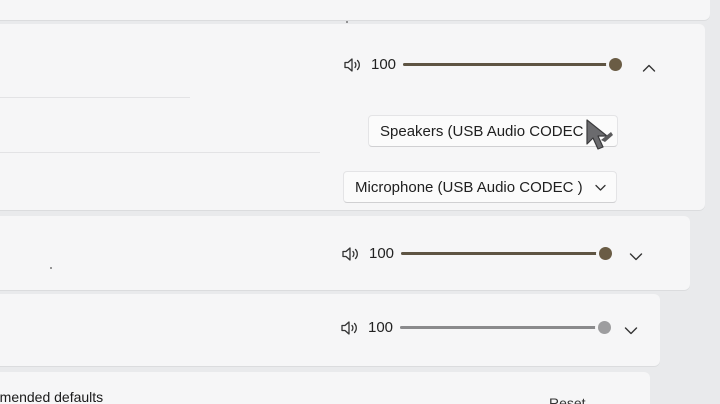  Describe the element at coordinates (649, 68) in the screenshot. I see `chevron-up-icon` at that location.